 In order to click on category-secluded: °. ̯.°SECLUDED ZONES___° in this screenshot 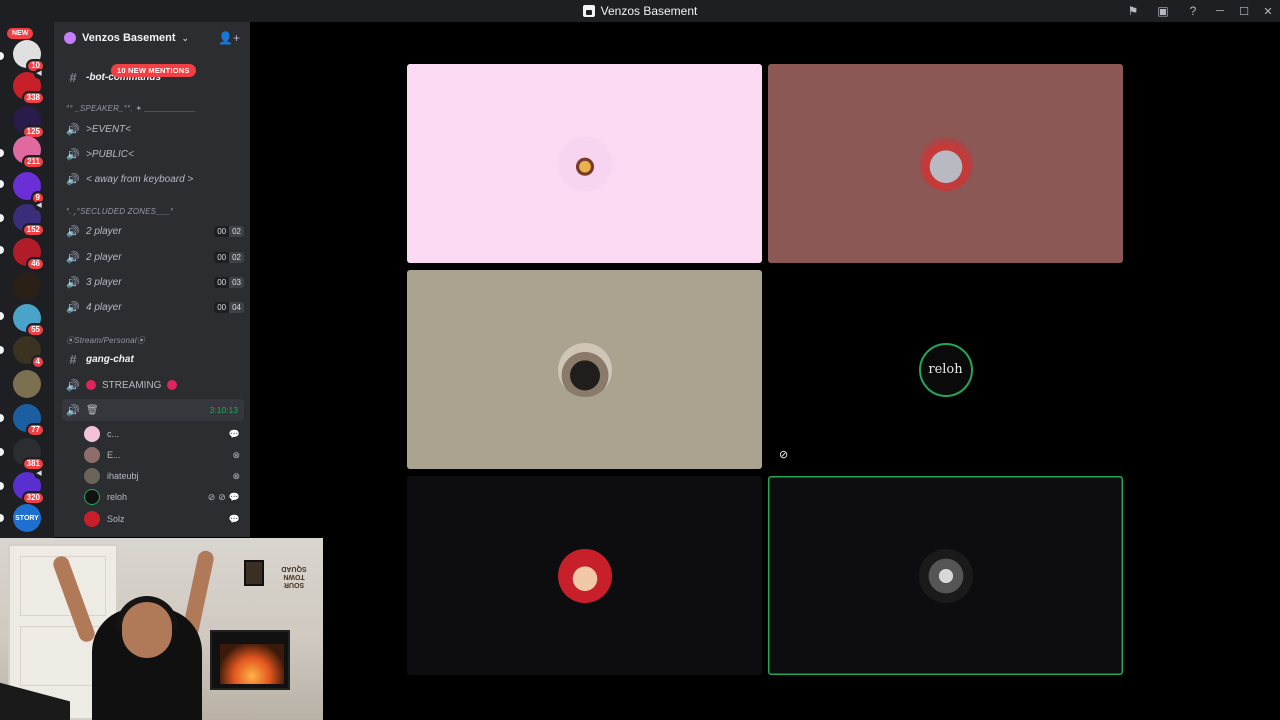, I will do `click(120, 211)`.